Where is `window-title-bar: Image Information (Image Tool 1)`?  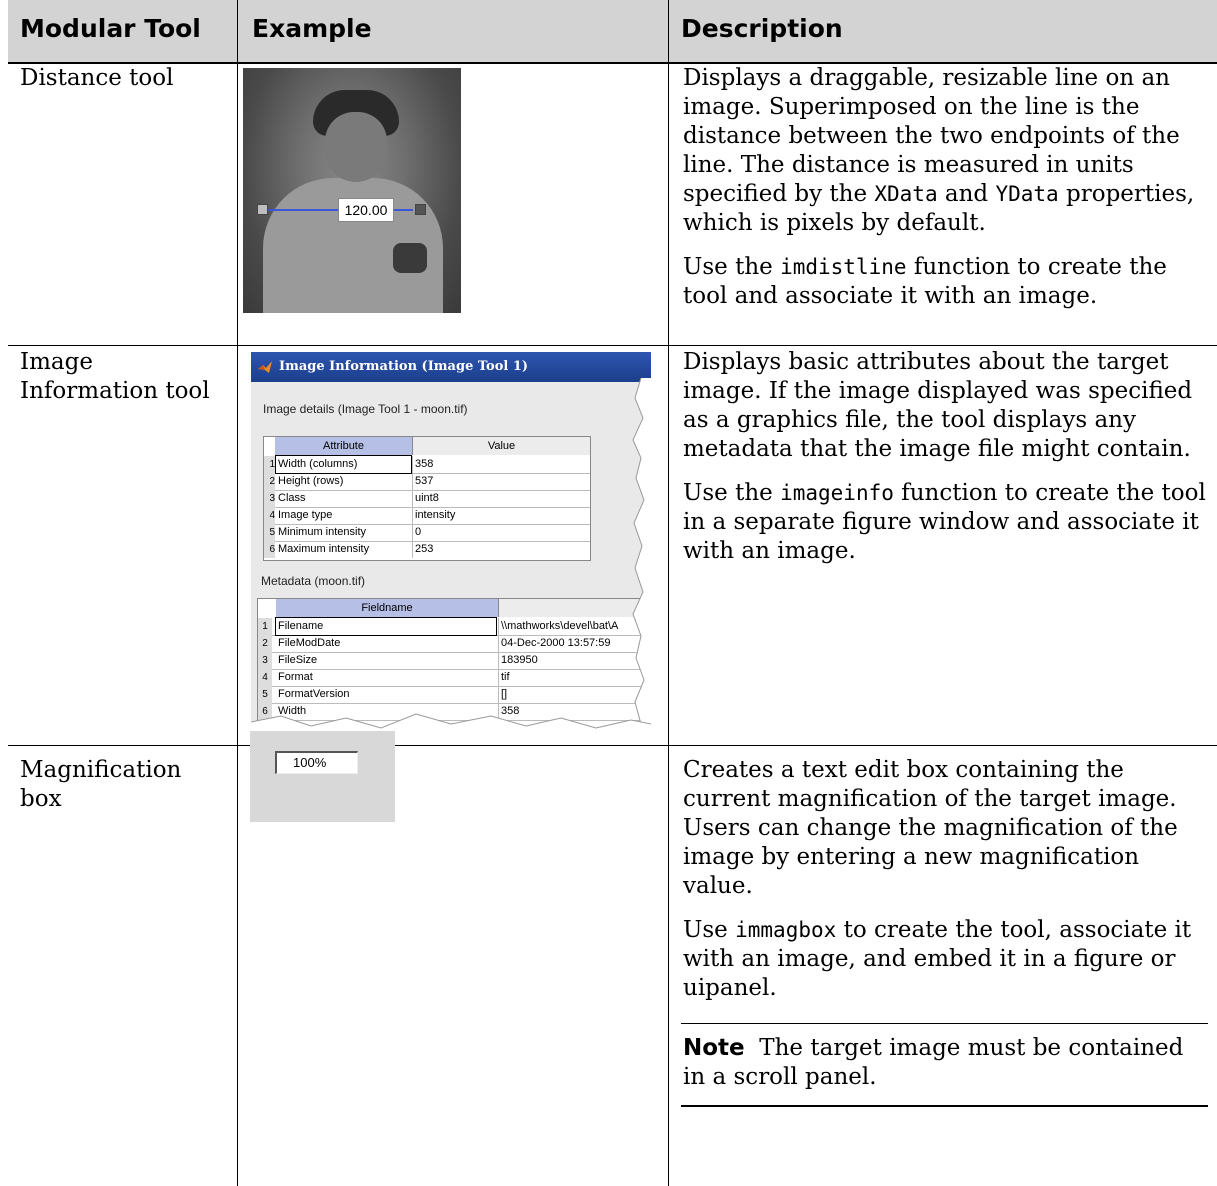 window-title-bar: Image Information (Image Tool 1) is located at coordinates (451, 367).